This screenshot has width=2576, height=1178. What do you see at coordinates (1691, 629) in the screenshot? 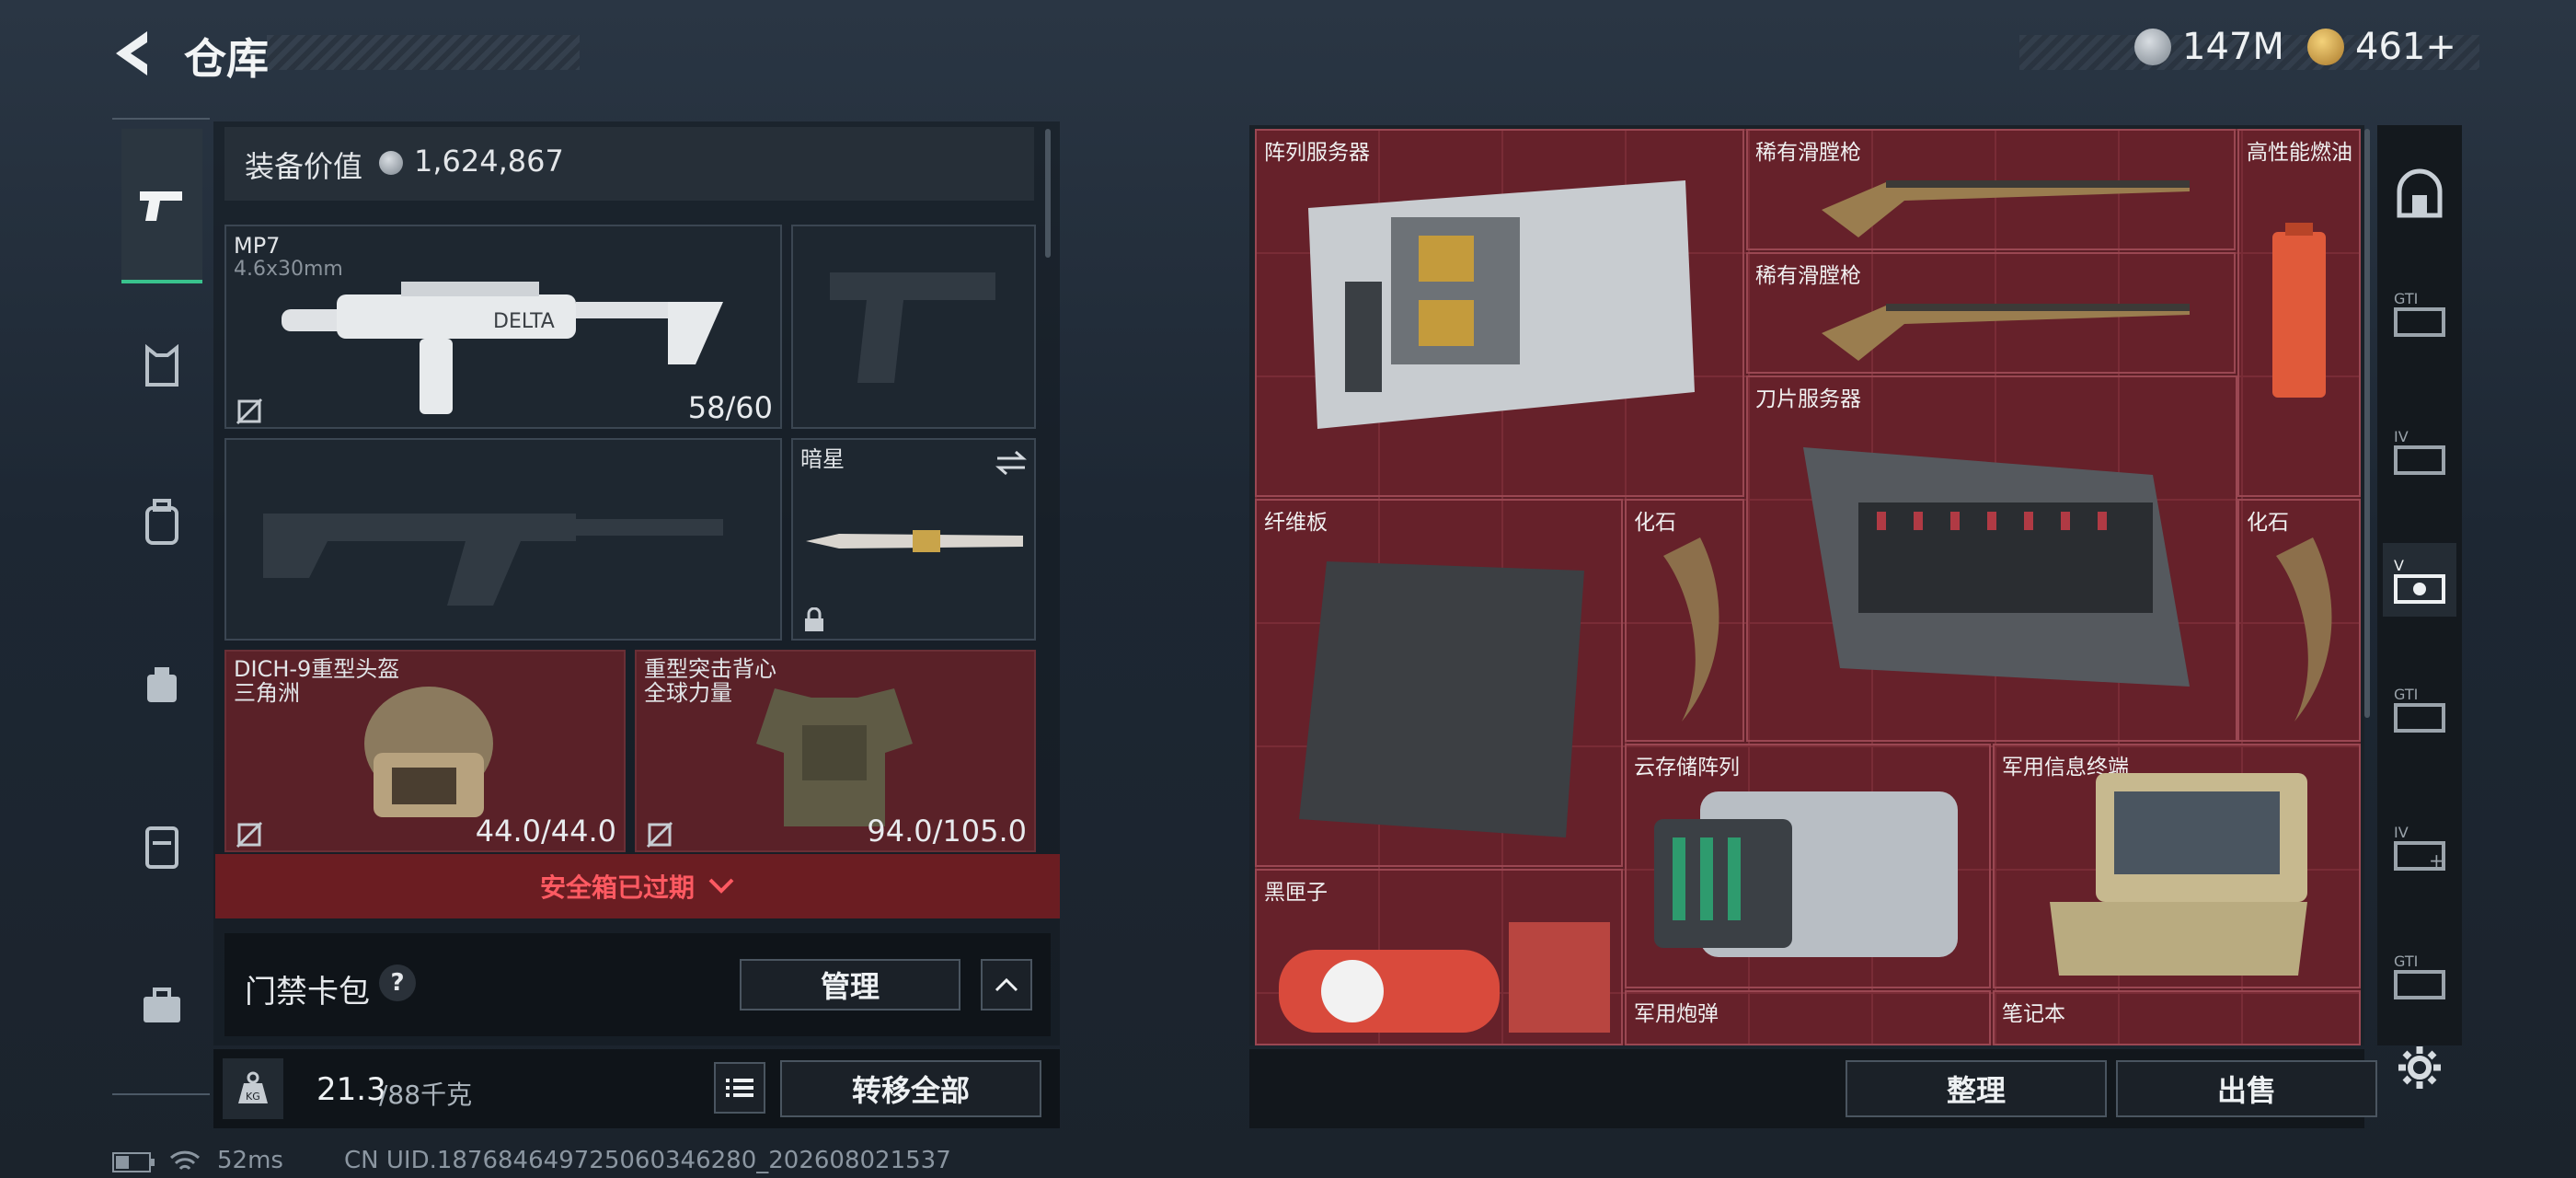
I see `fossil-claw-image` at bounding box center [1691, 629].